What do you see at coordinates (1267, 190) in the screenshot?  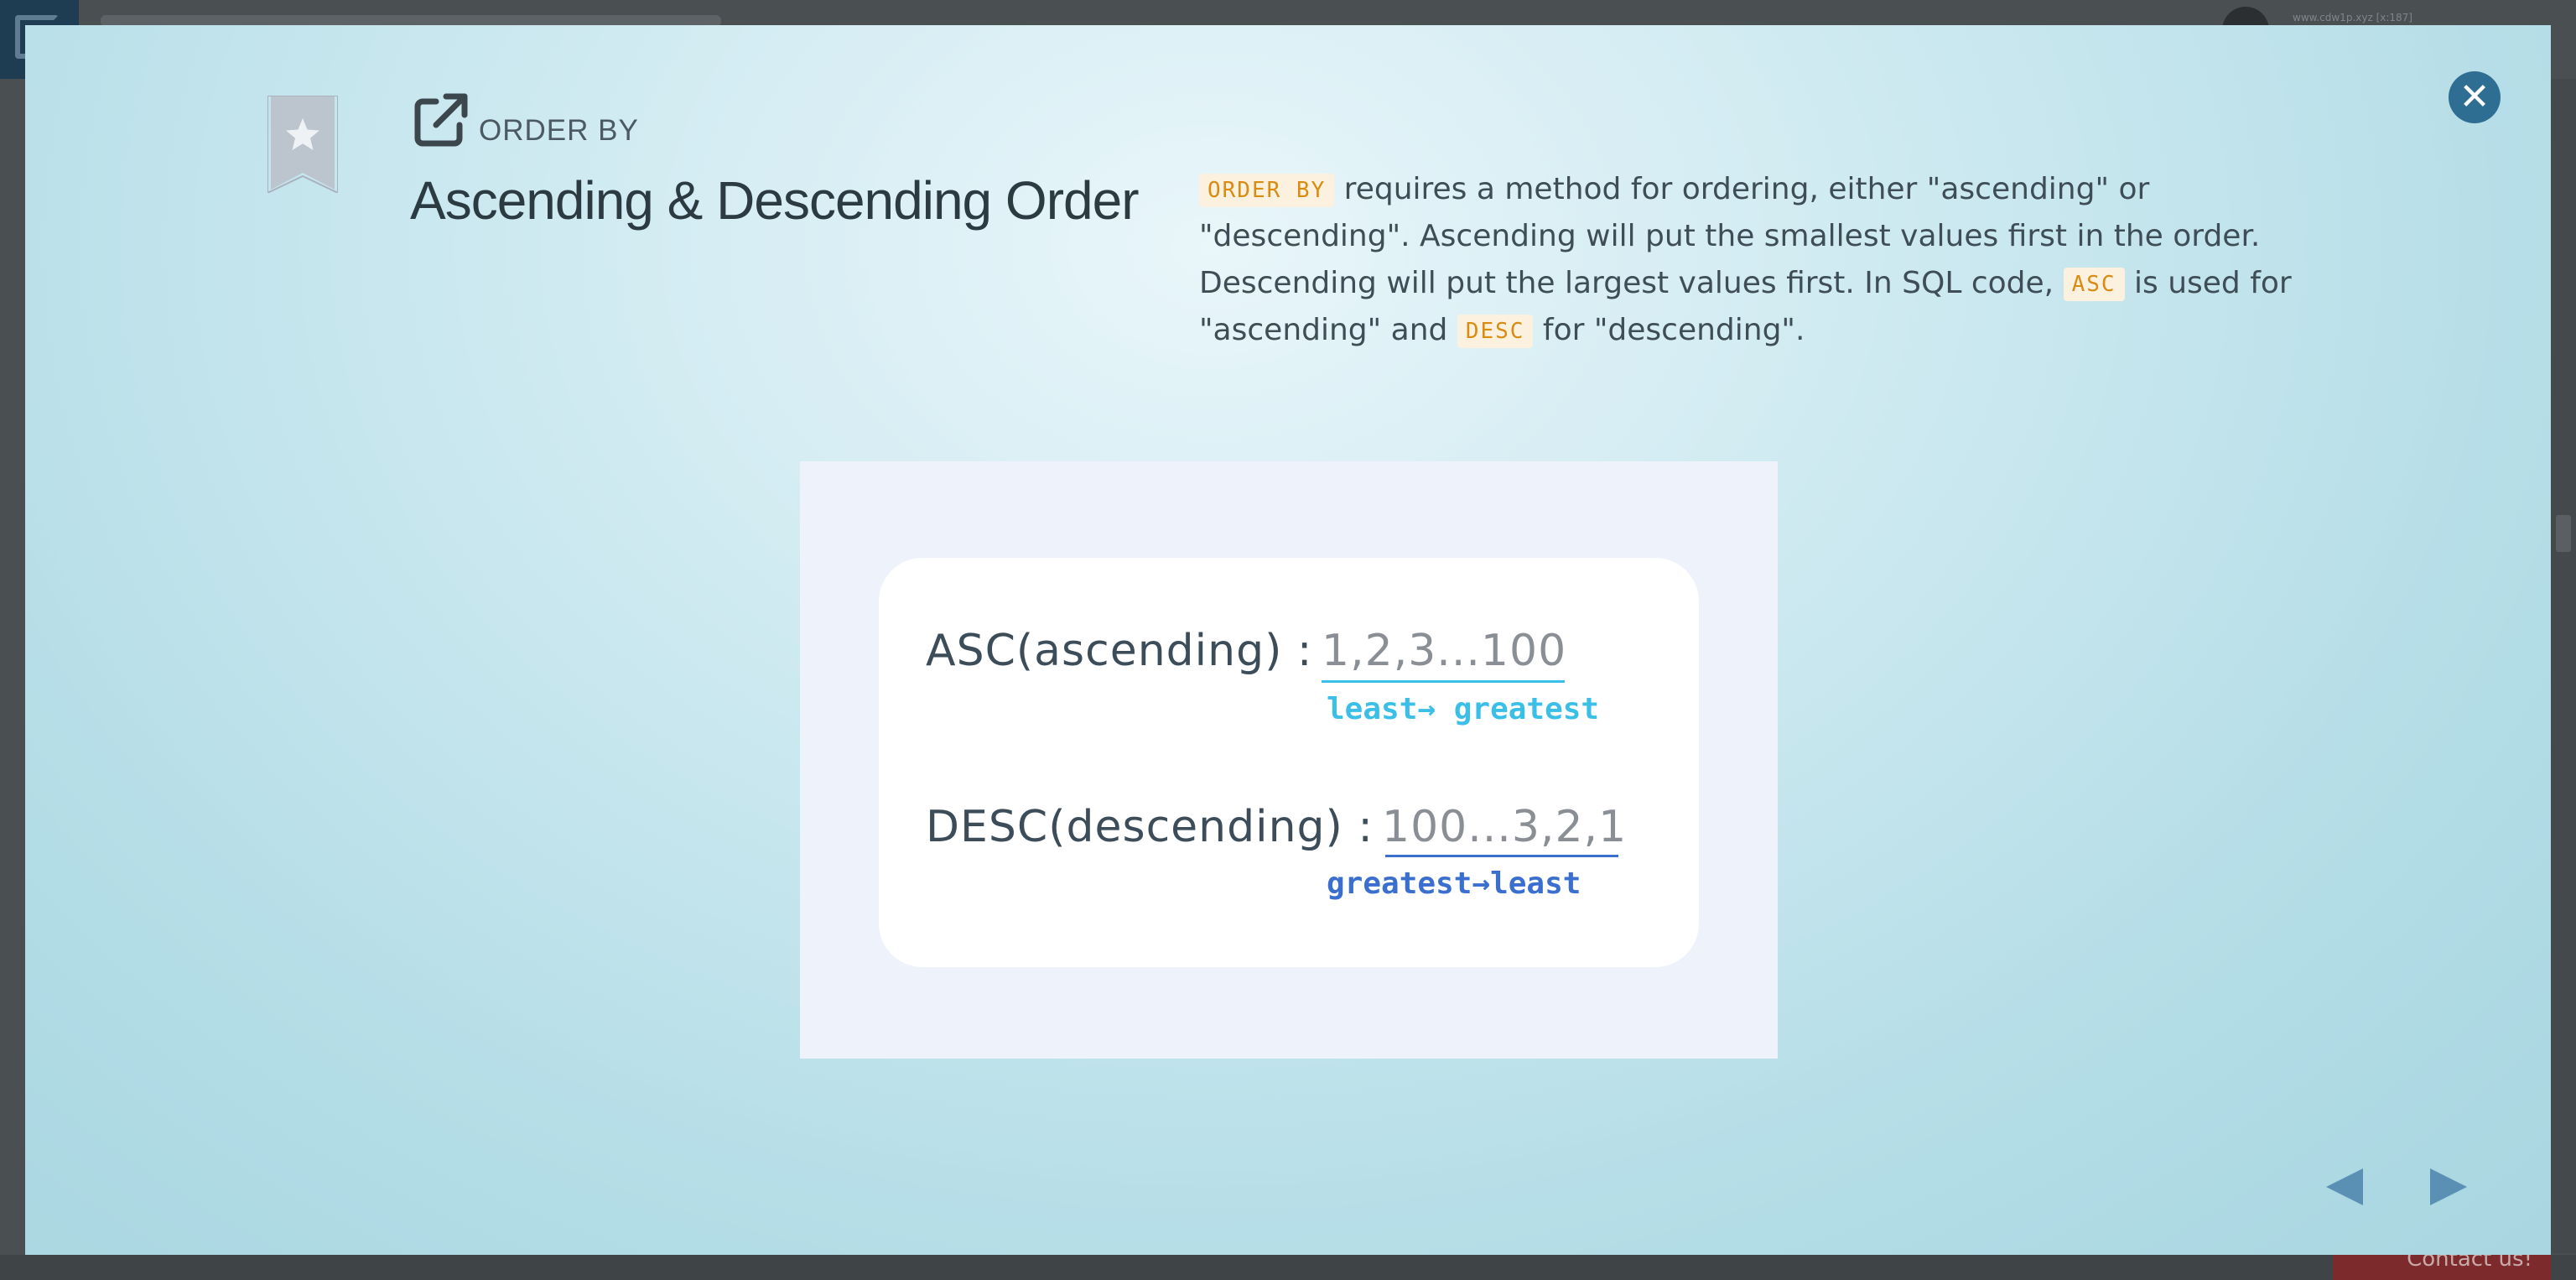 I see `code-order-by: ORDER BY` at bounding box center [1267, 190].